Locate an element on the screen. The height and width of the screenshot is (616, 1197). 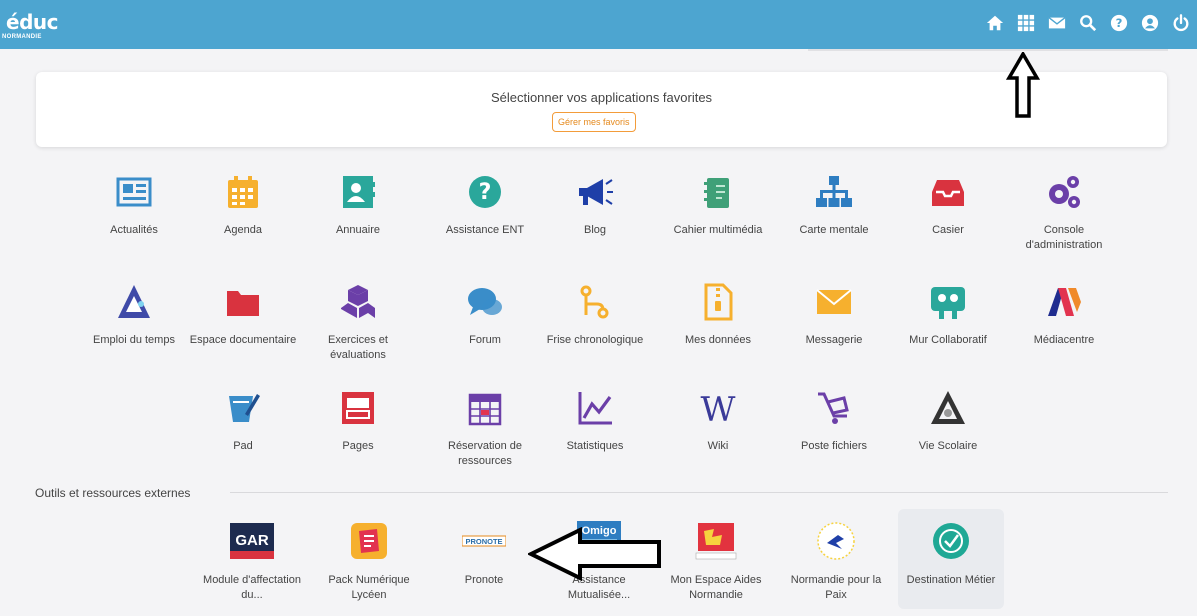
apps-grid-icon is located at coordinates (1026, 23).